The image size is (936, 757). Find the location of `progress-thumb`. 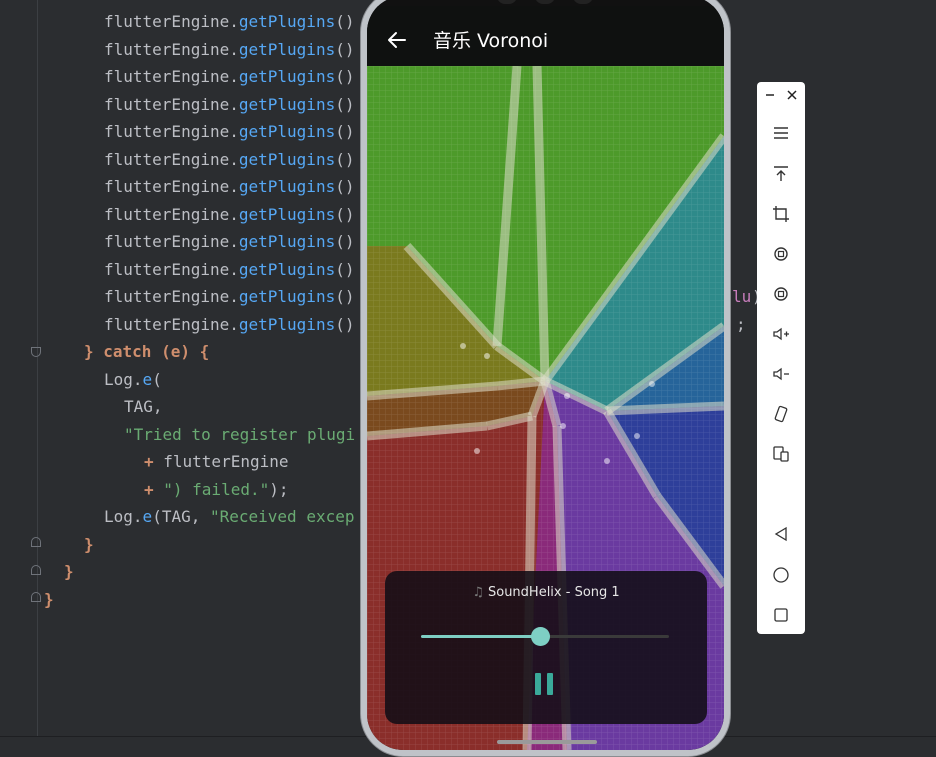

progress-thumb is located at coordinates (541, 636).